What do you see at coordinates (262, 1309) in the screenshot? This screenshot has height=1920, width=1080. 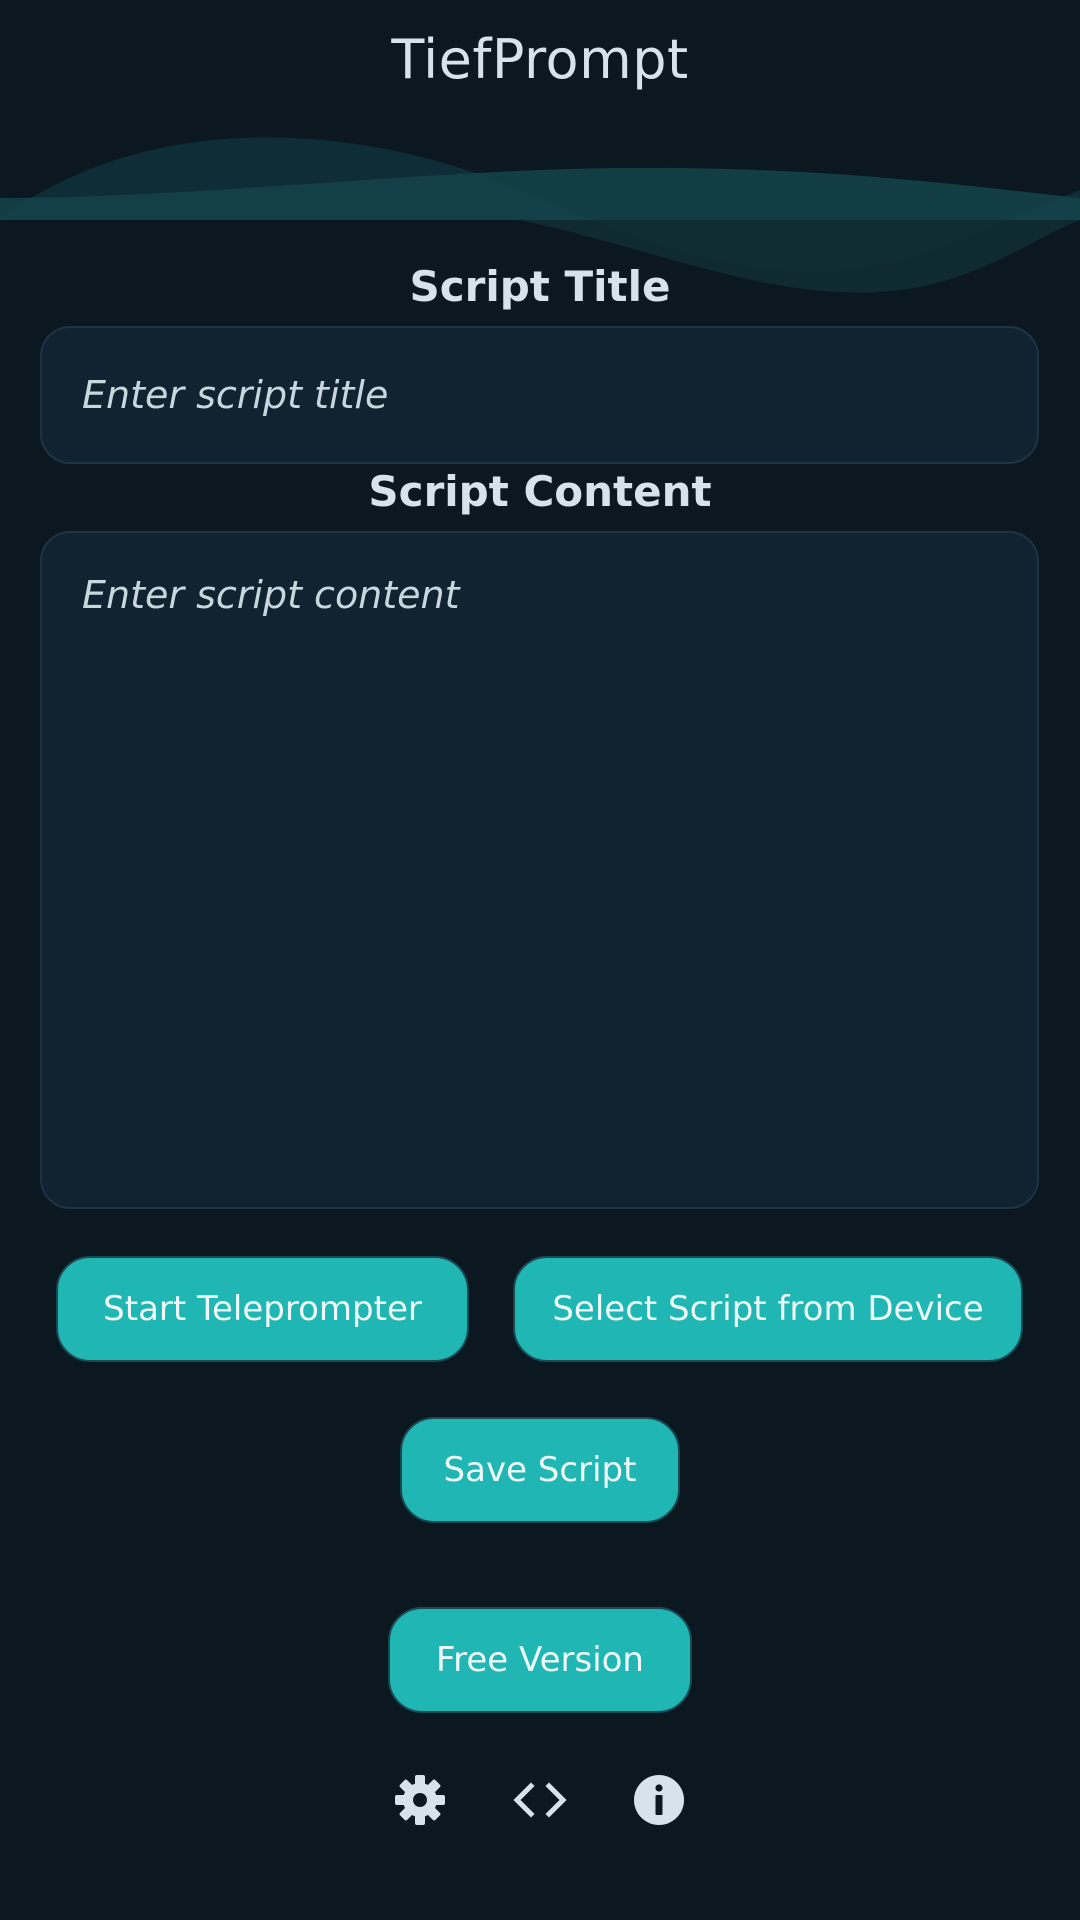 I see `start-teleprompter-button: Start Teleprompter` at bounding box center [262, 1309].